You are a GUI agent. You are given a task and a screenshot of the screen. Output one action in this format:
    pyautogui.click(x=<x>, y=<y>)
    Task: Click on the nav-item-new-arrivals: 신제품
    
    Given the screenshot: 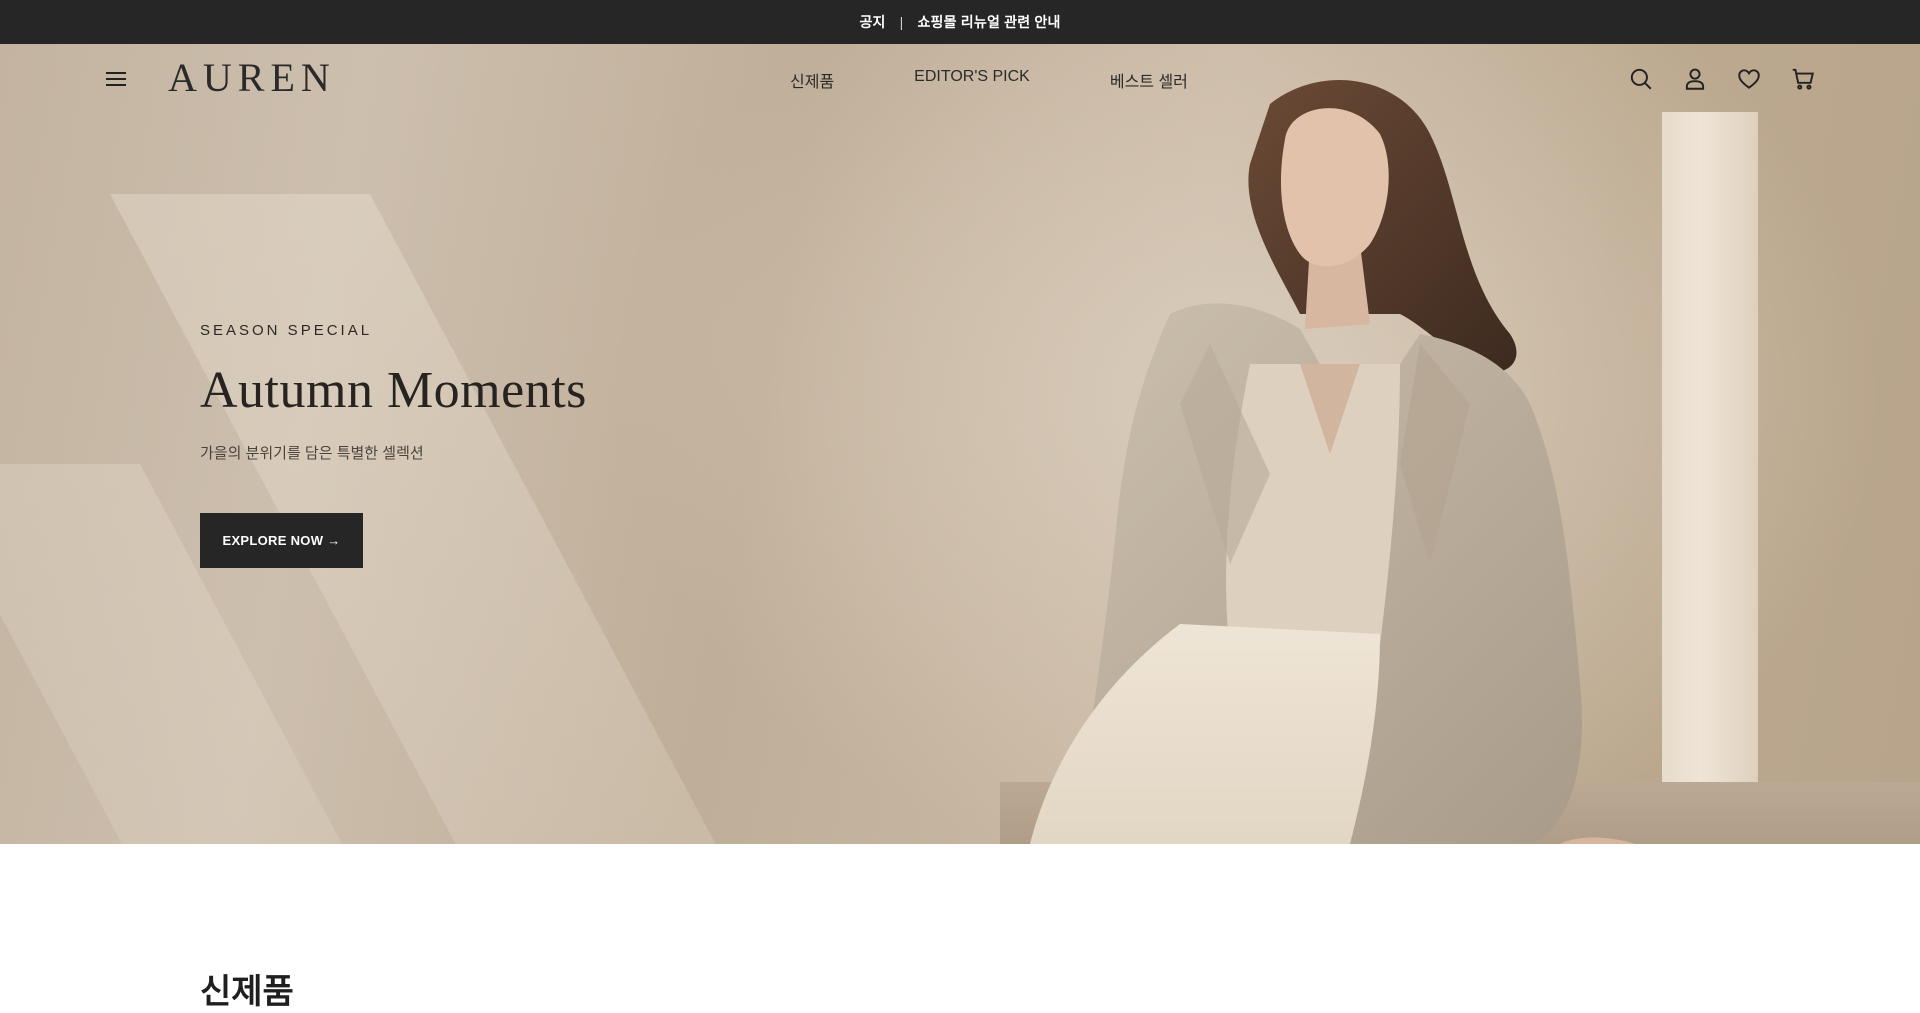 What is the action you would take?
    pyautogui.click(x=812, y=80)
    